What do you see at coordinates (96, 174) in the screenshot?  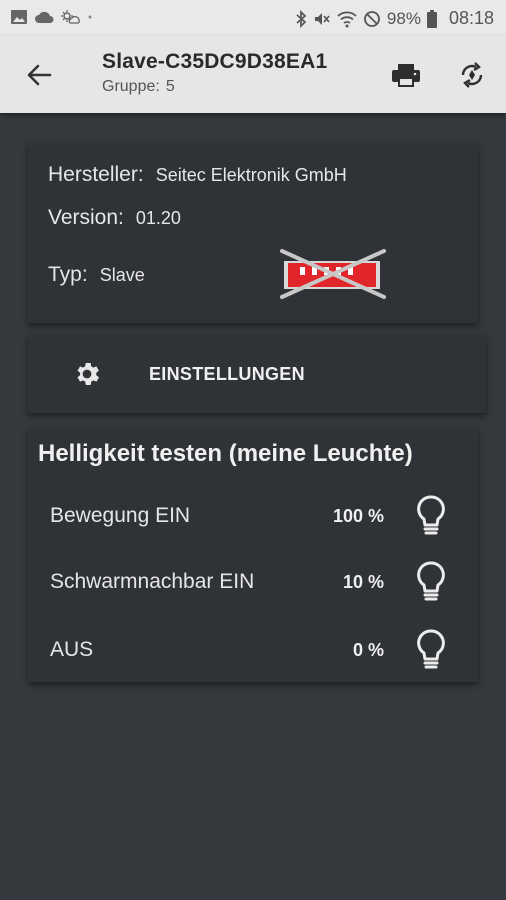 I see `manufacturer-label: Hersteller:` at bounding box center [96, 174].